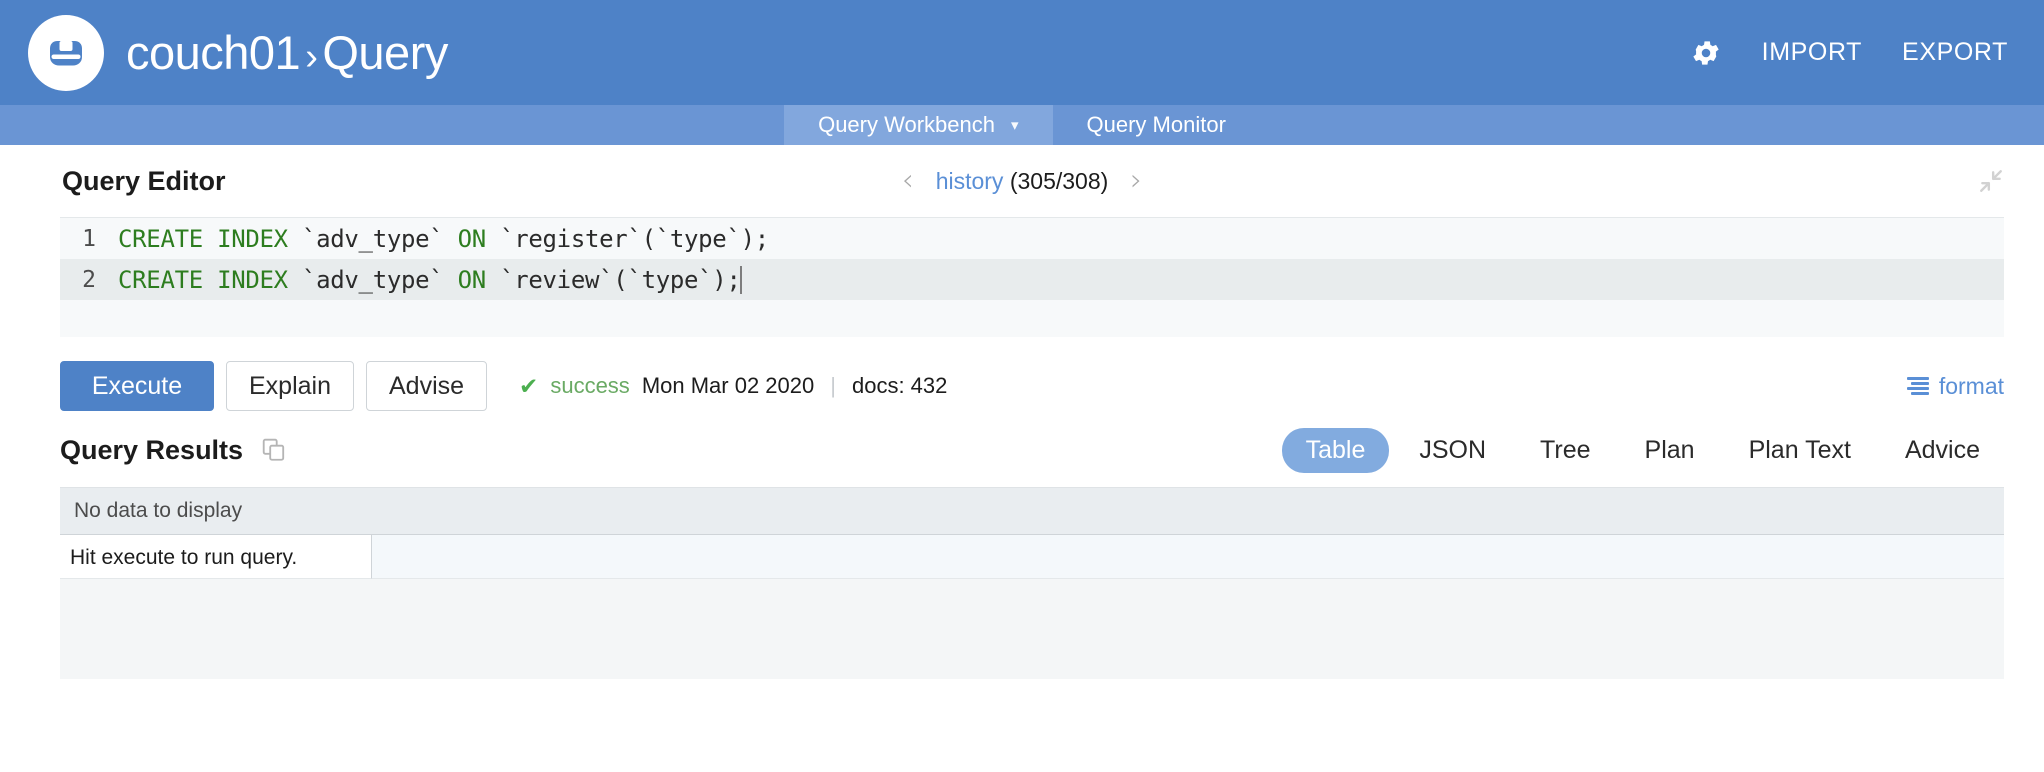 This screenshot has height=772, width=2044. Describe the element at coordinates (970, 181) in the screenshot. I see `history-link: history` at that location.